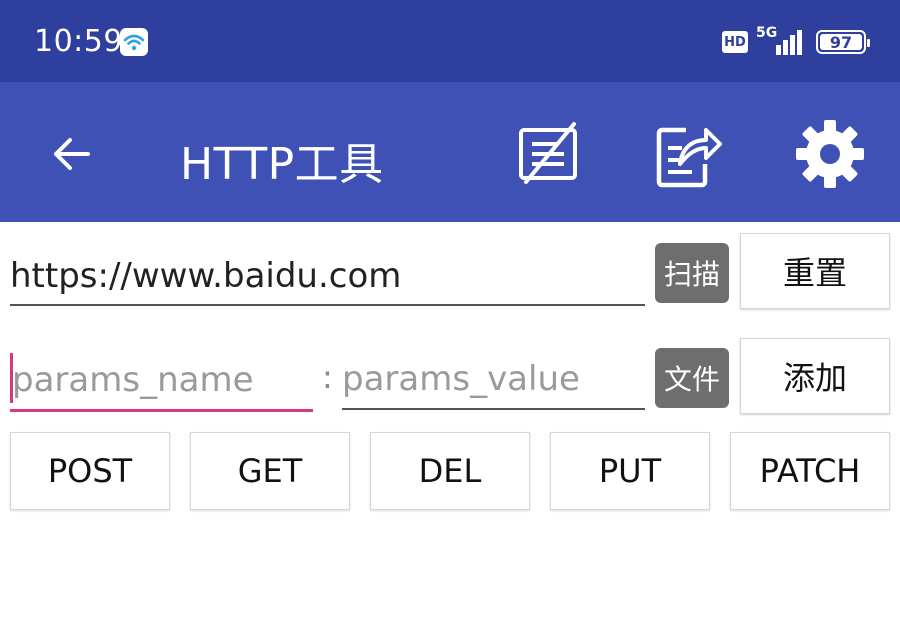 The width and height of the screenshot is (900, 617). What do you see at coordinates (90, 471) in the screenshot?
I see `post-button: POST` at bounding box center [90, 471].